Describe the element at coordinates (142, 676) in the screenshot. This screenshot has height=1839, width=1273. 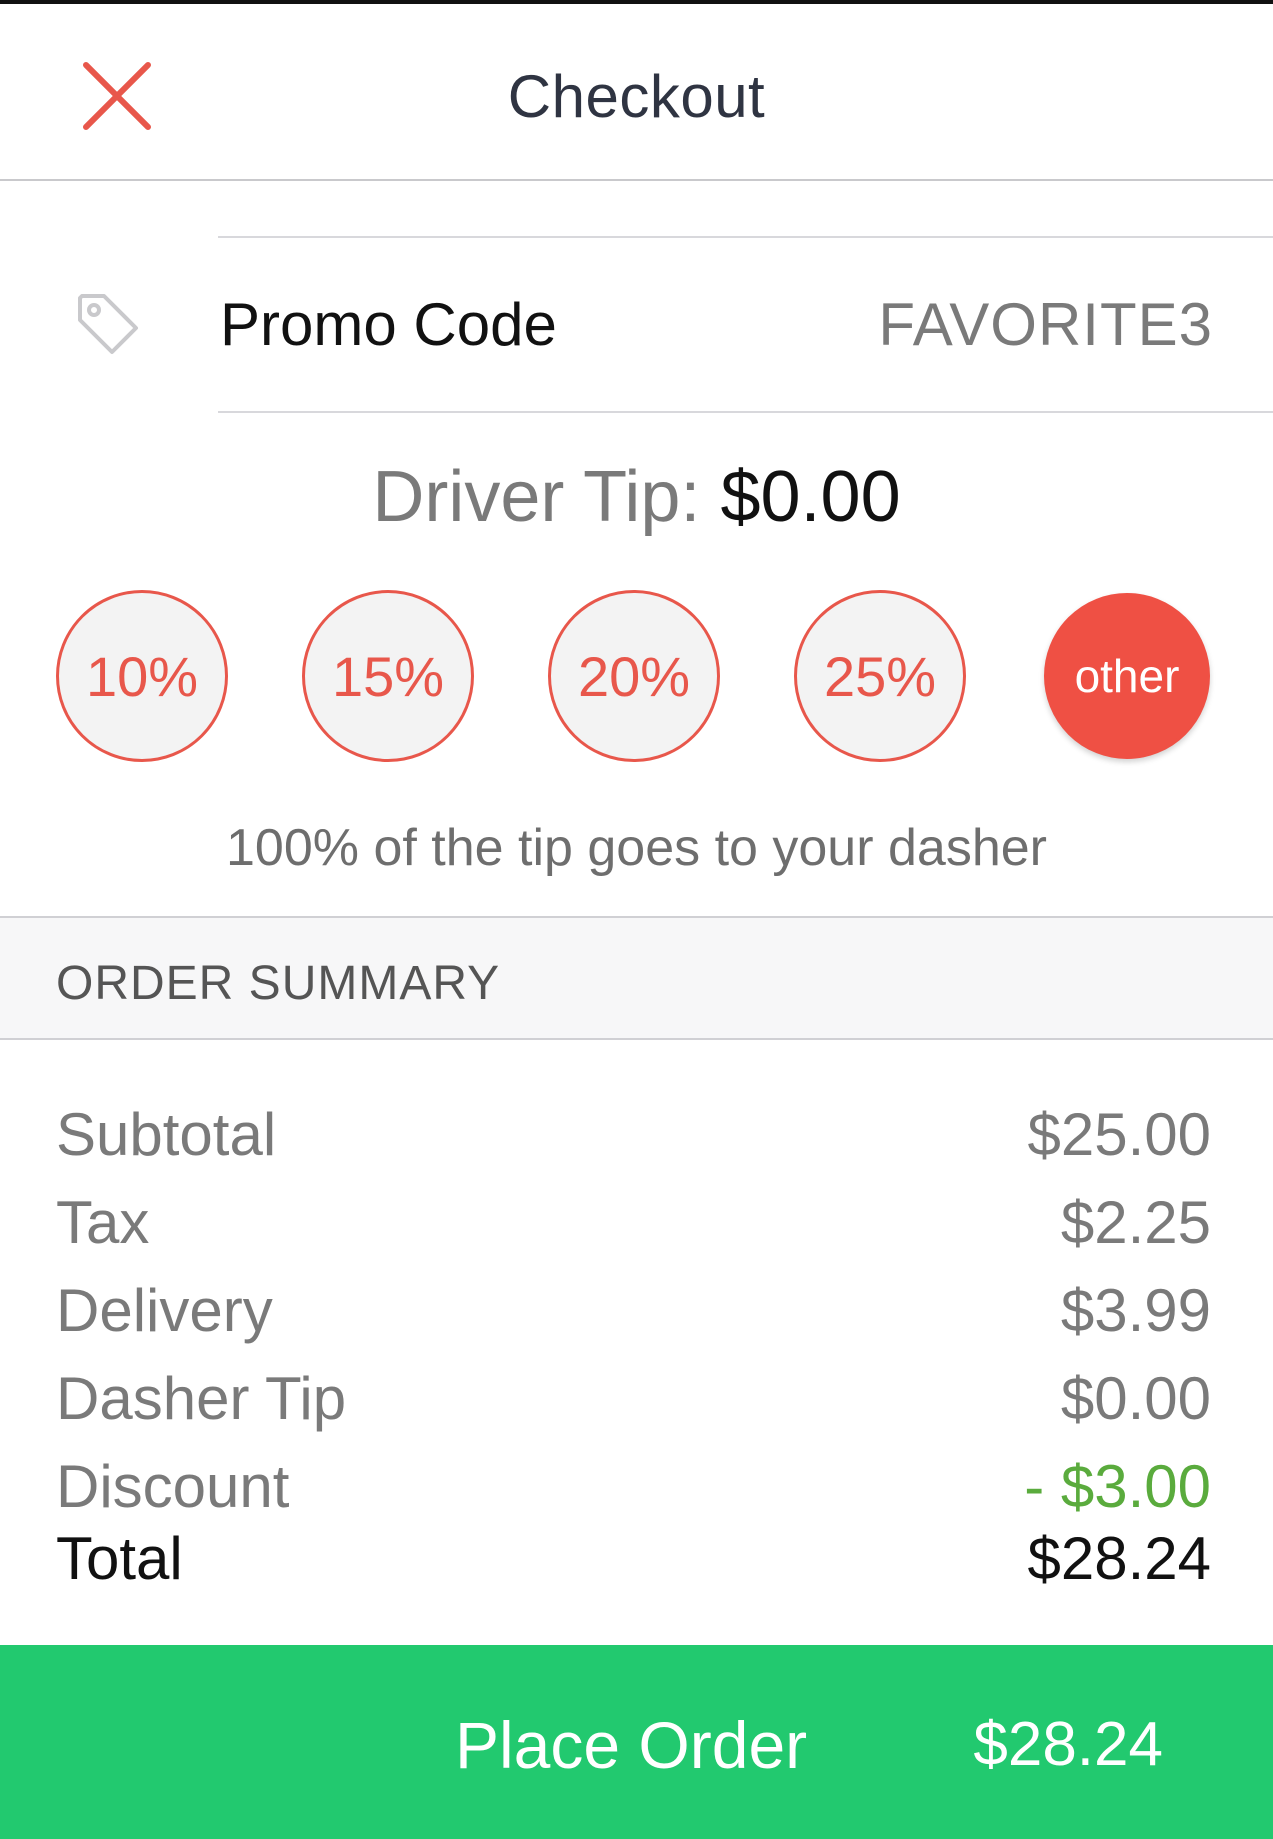
I see `tip-option-10: 10%` at that location.